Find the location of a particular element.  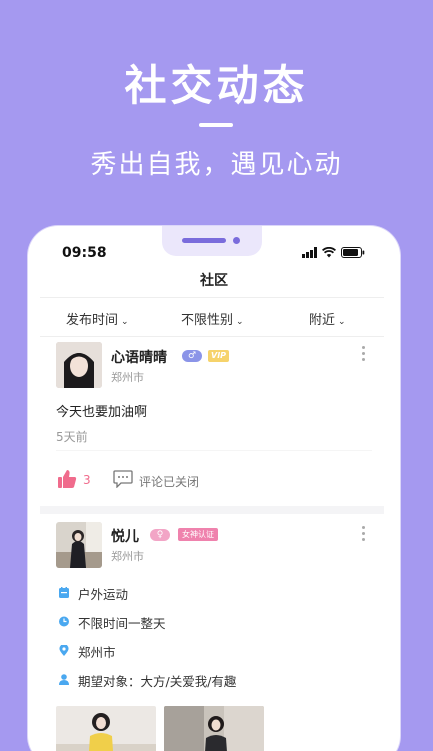

notch-pill is located at coordinates (204, 240).